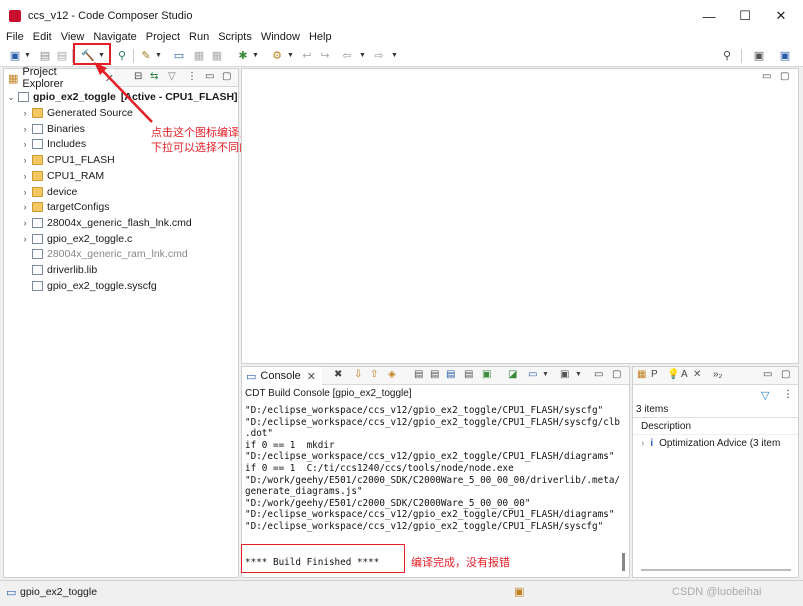 This screenshot has height=606, width=803. I want to click on advice-scrollbar, so click(716, 570).